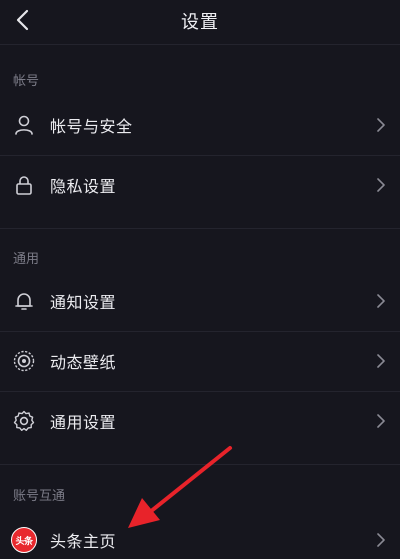  I want to click on row-toutiao-homepage: 头条 头条主页, so click(200, 535).